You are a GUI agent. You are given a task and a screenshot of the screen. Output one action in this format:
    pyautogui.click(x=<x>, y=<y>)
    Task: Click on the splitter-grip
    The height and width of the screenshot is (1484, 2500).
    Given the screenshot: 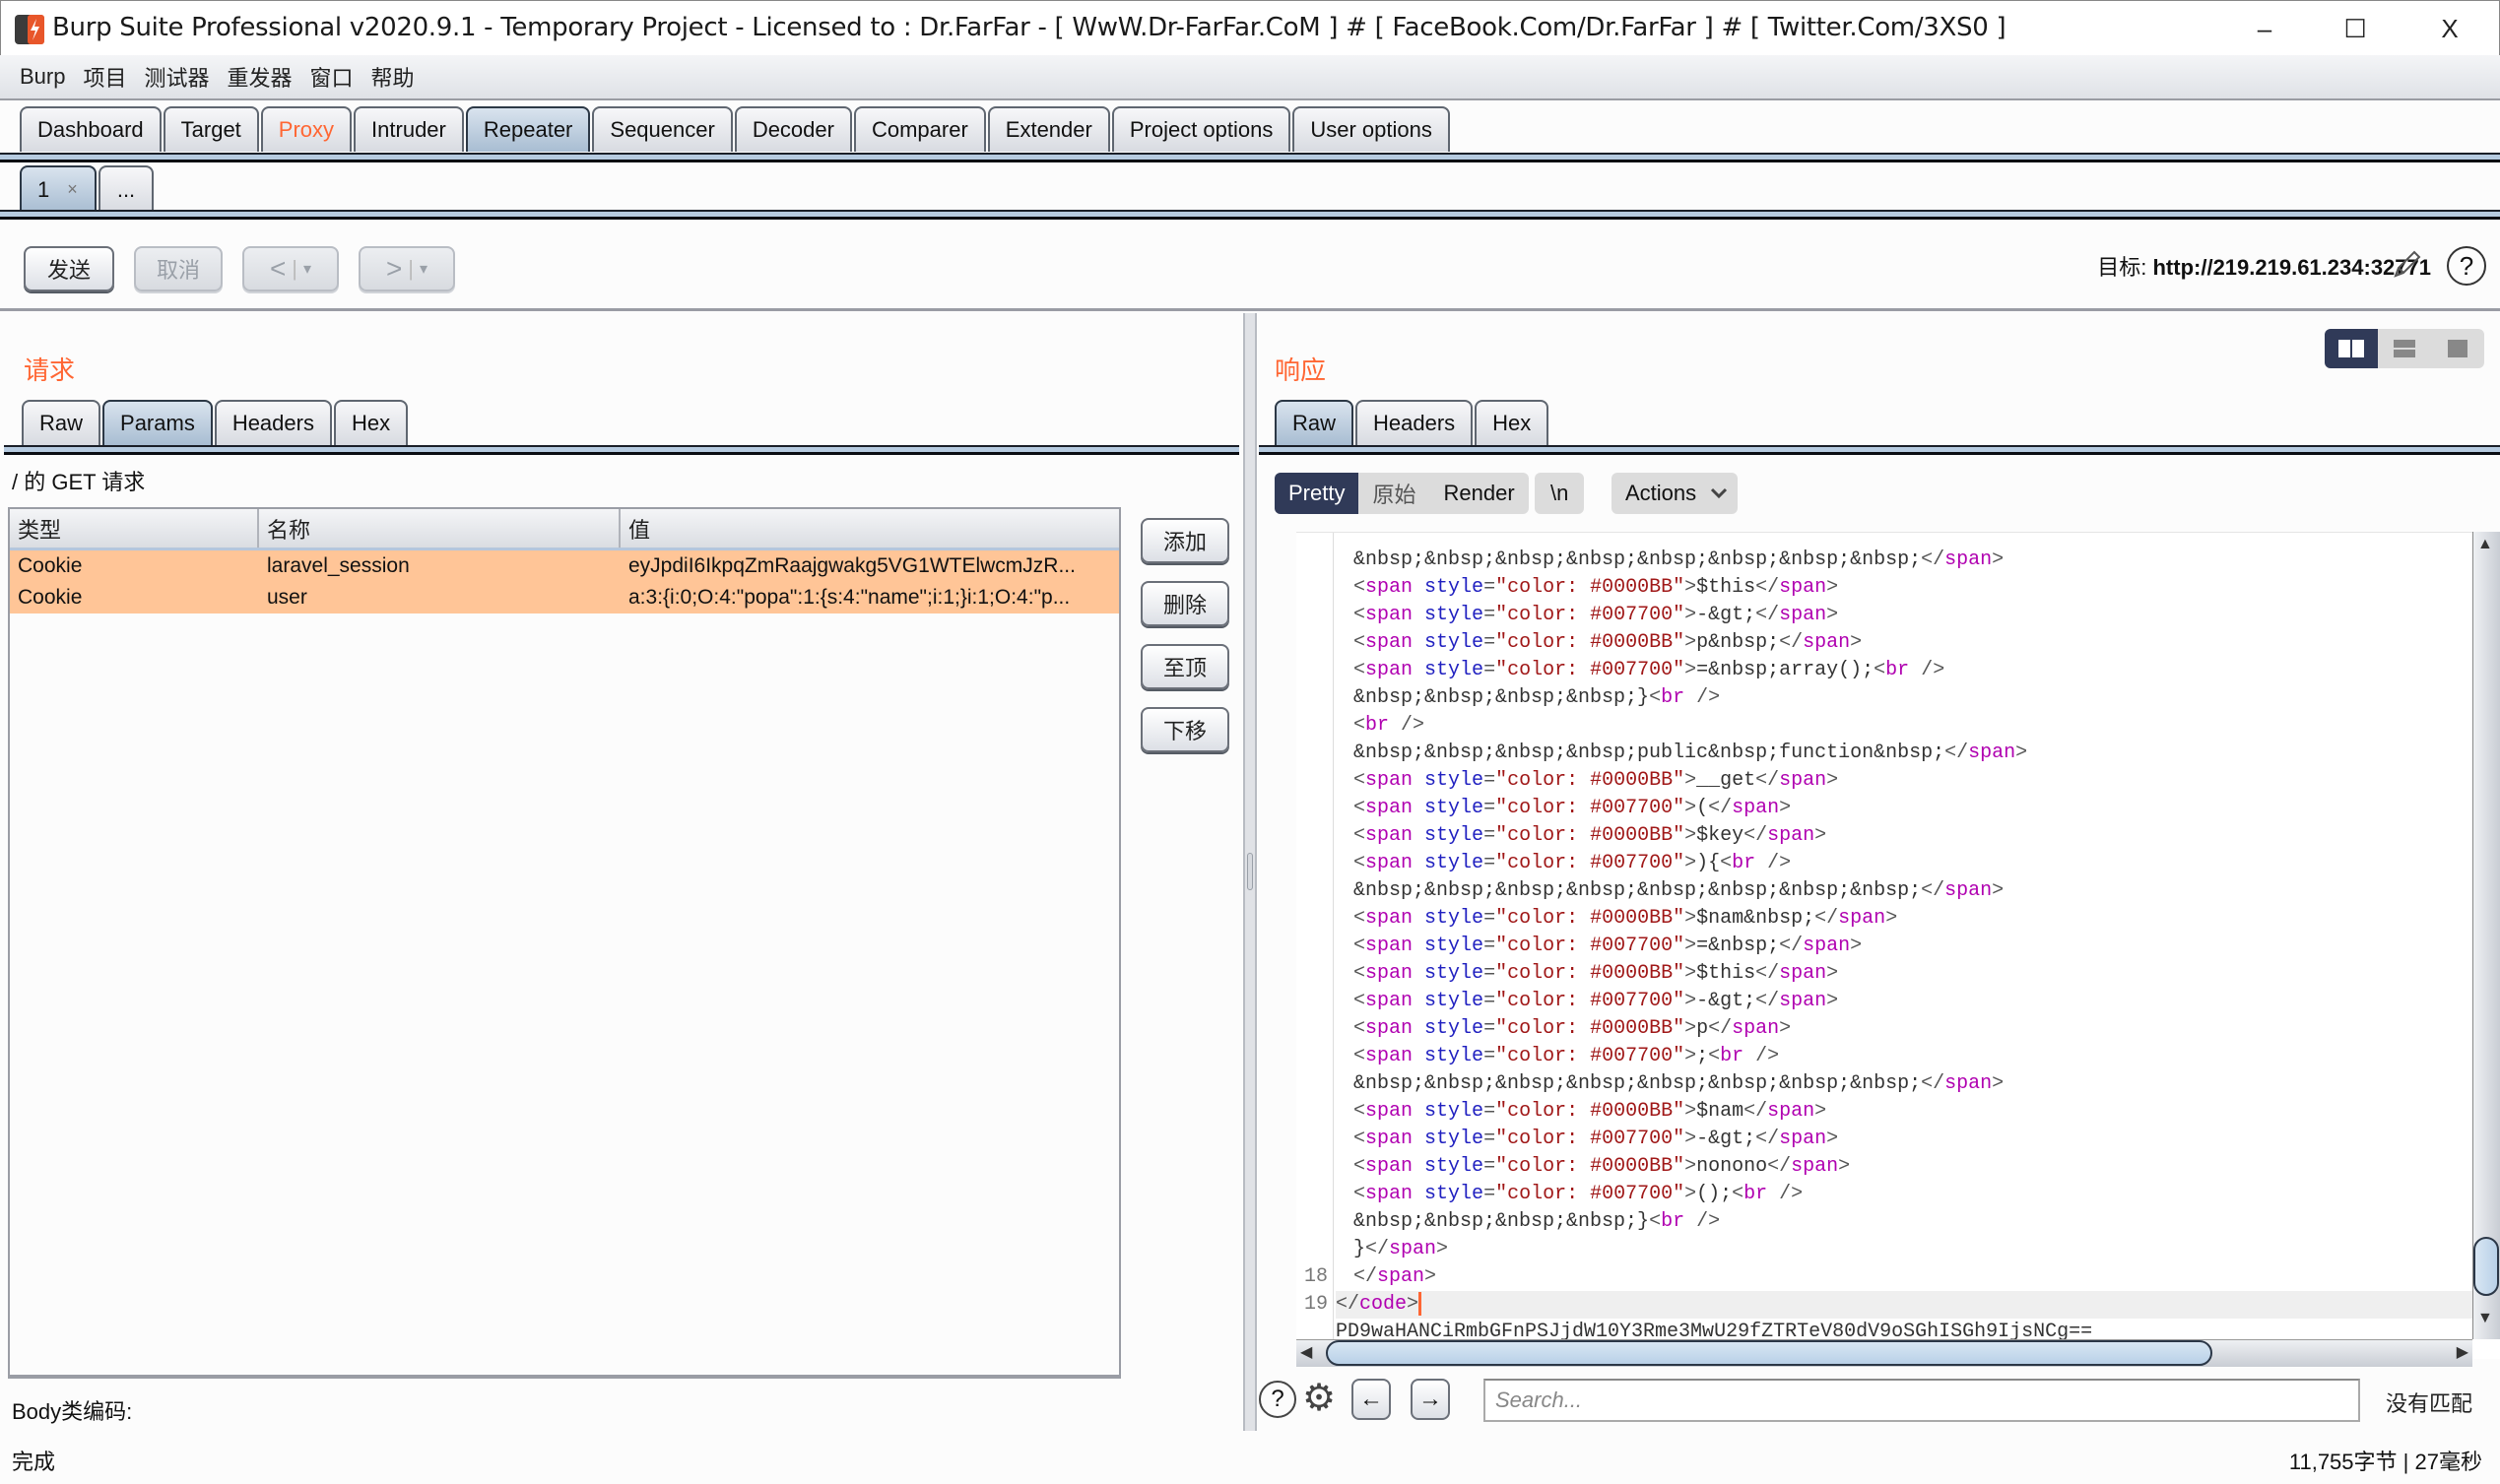 What is the action you would take?
    pyautogui.click(x=1250, y=871)
    